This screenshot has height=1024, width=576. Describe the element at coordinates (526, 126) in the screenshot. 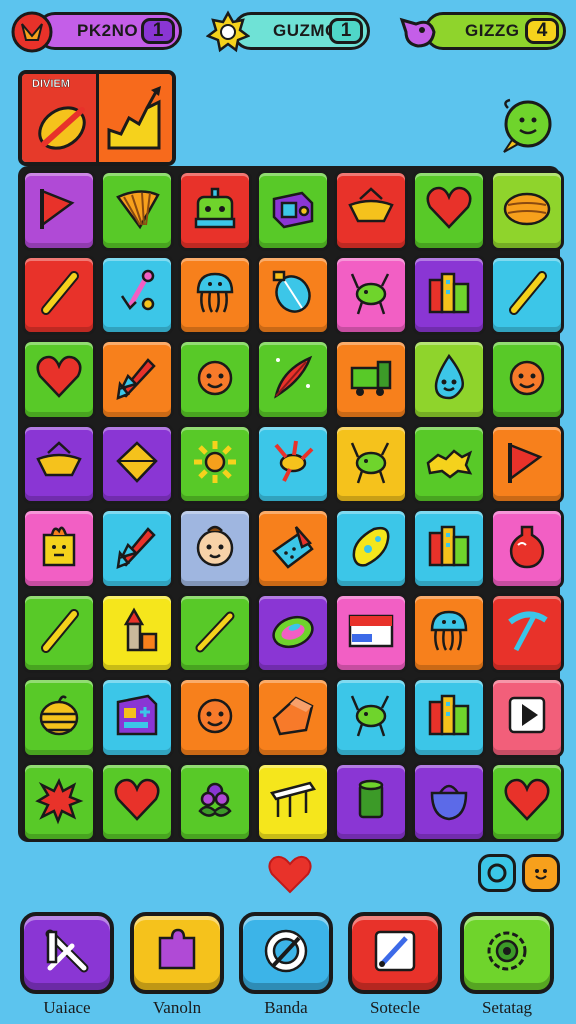

I see `pea-mascot-icon` at that location.